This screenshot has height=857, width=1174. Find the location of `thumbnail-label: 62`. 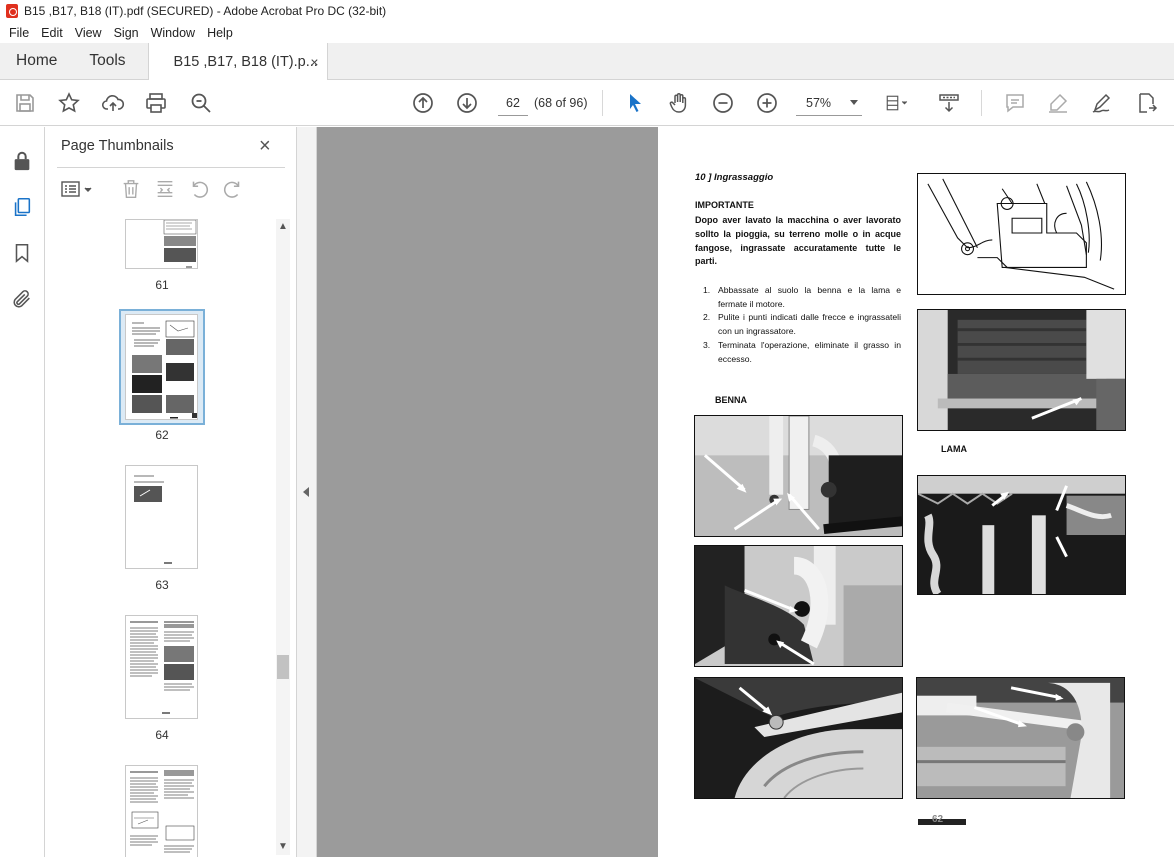

thumbnail-label: 62 is located at coordinates (162, 435).